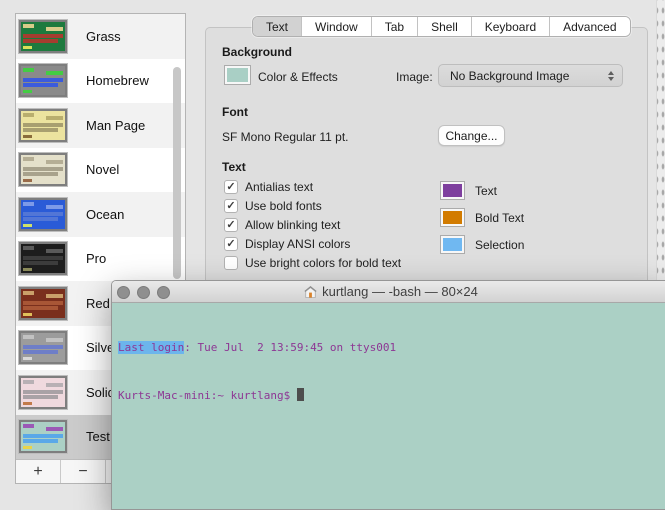 Image resolution: width=665 pixels, height=510 pixels. What do you see at coordinates (278, 26) in the screenshot?
I see `tab-text: Text` at bounding box center [278, 26].